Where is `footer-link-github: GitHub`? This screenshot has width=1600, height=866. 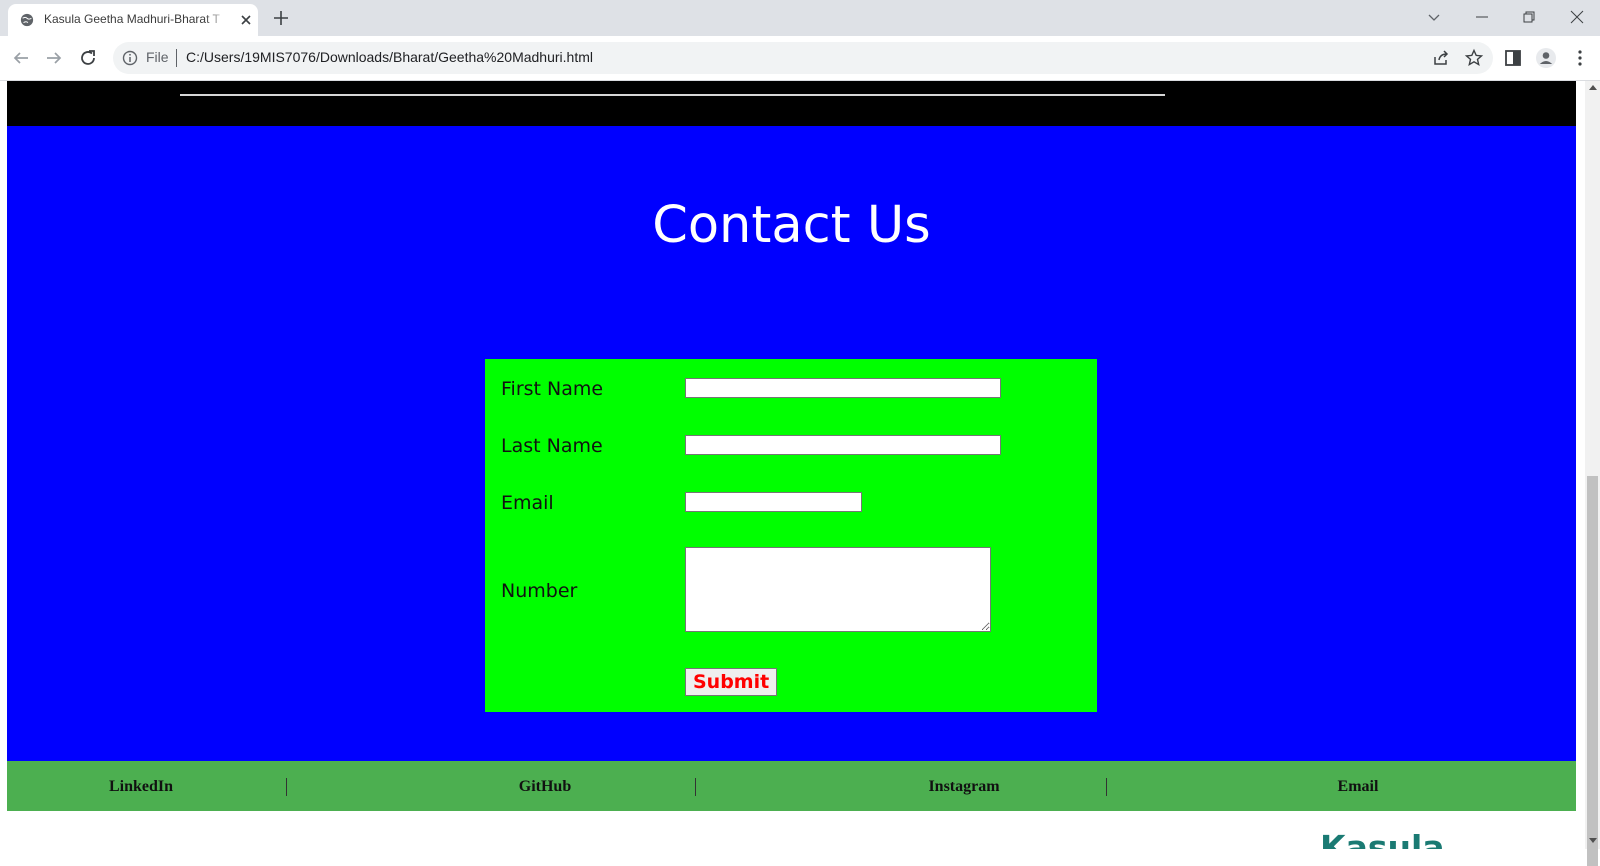
footer-link-github: GitHub is located at coordinates (545, 787).